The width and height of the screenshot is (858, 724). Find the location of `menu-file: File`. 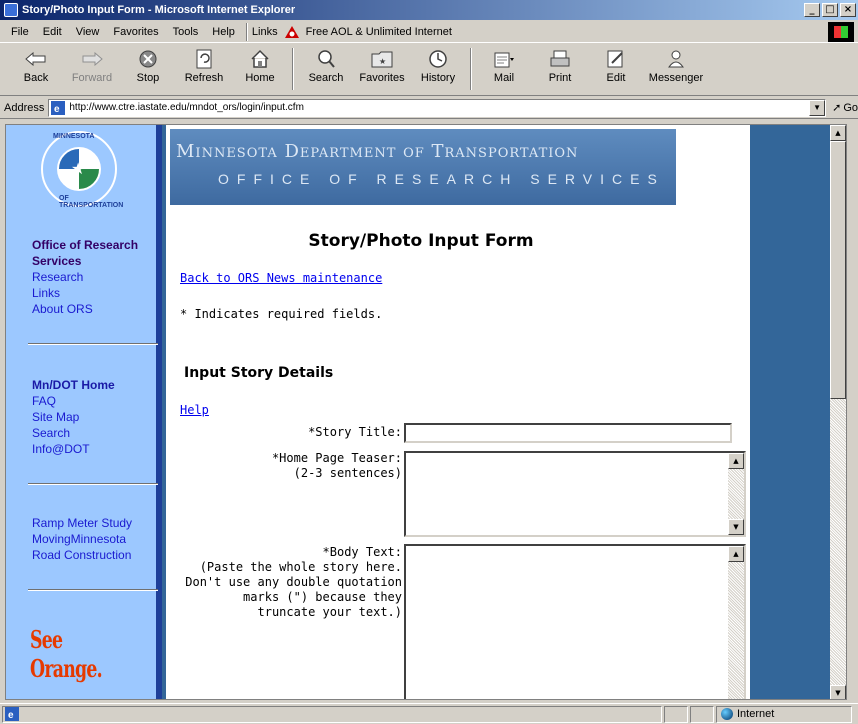

menu-file: File is located at coordinates (20, 32).